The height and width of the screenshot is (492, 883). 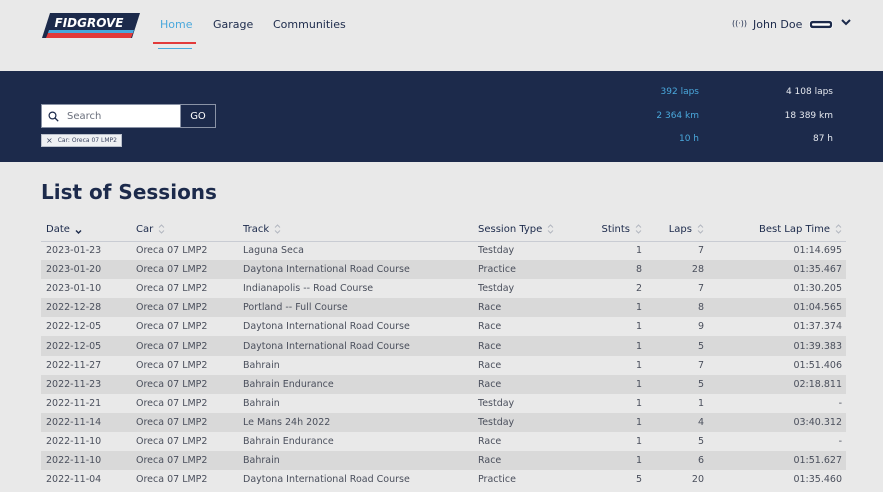 What do you see at coordinates (775, 422) in the screenshot?
I see `cell-best-lap-time: 03:40.312` at bounding box center [775, 422].